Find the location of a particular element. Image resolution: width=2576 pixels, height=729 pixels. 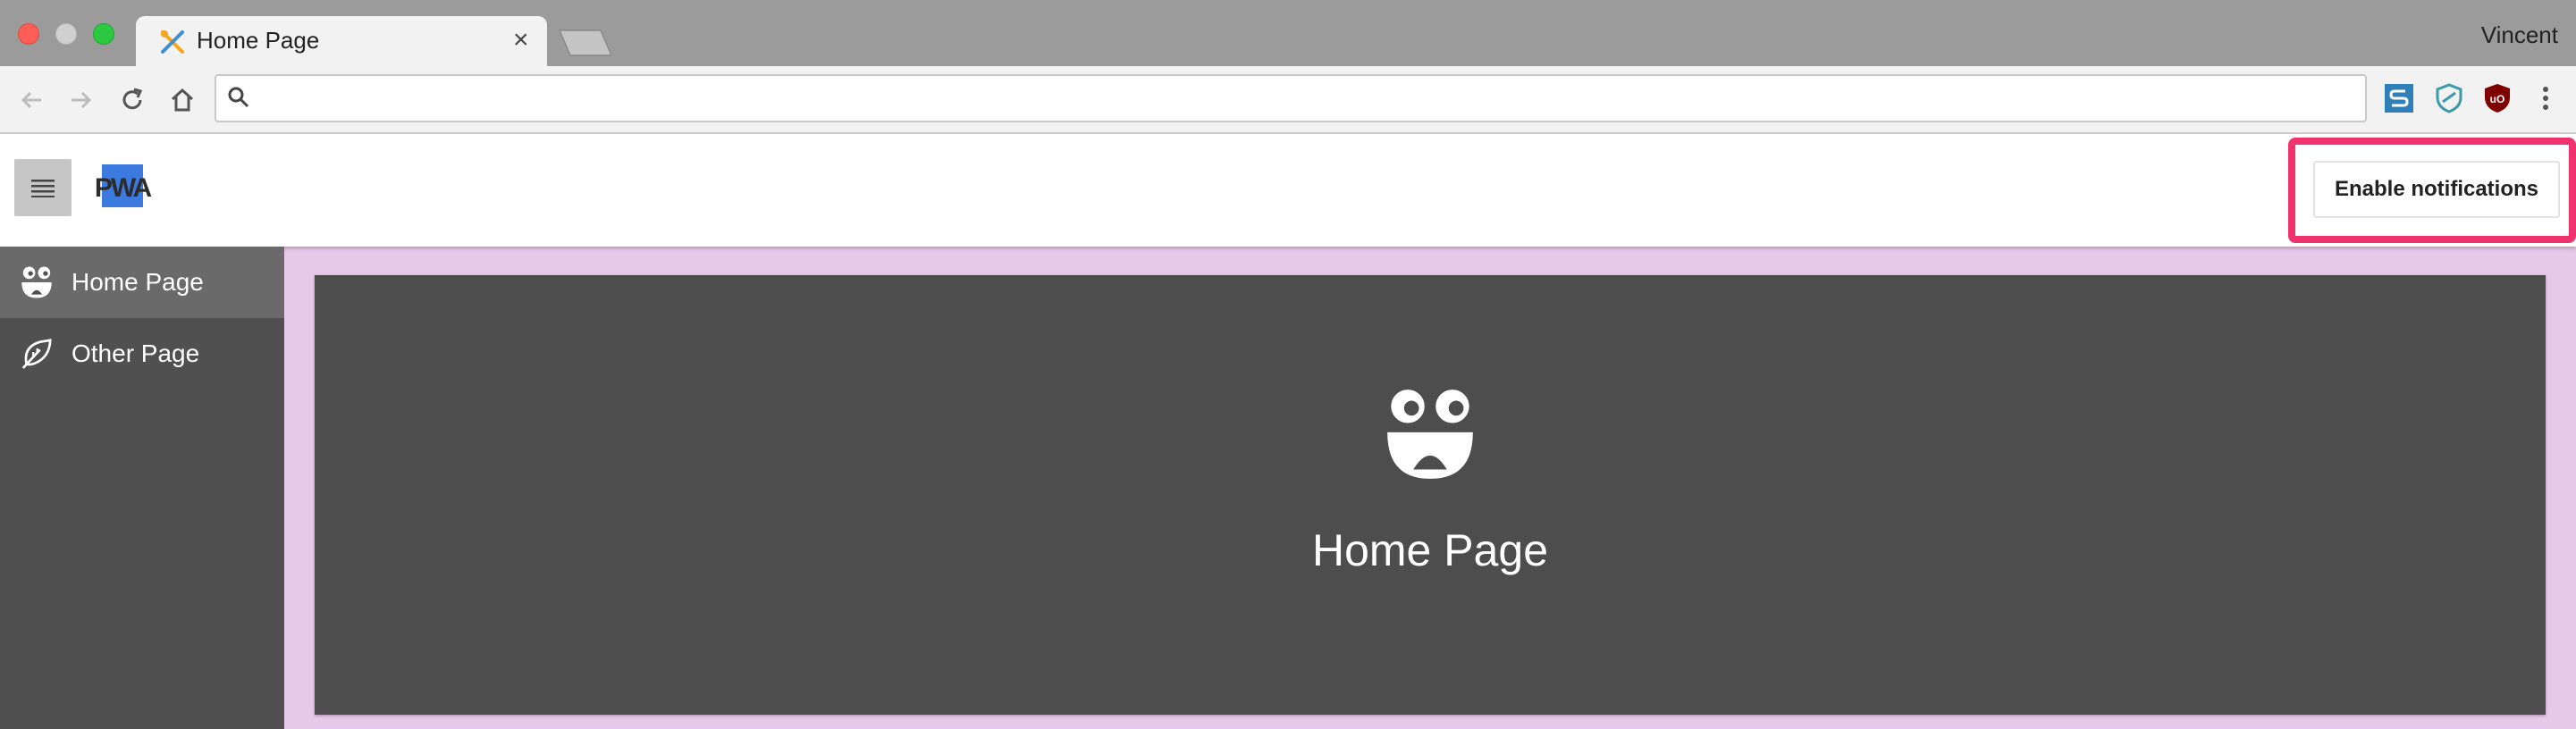

back-button is located at coordinates (33, 100).